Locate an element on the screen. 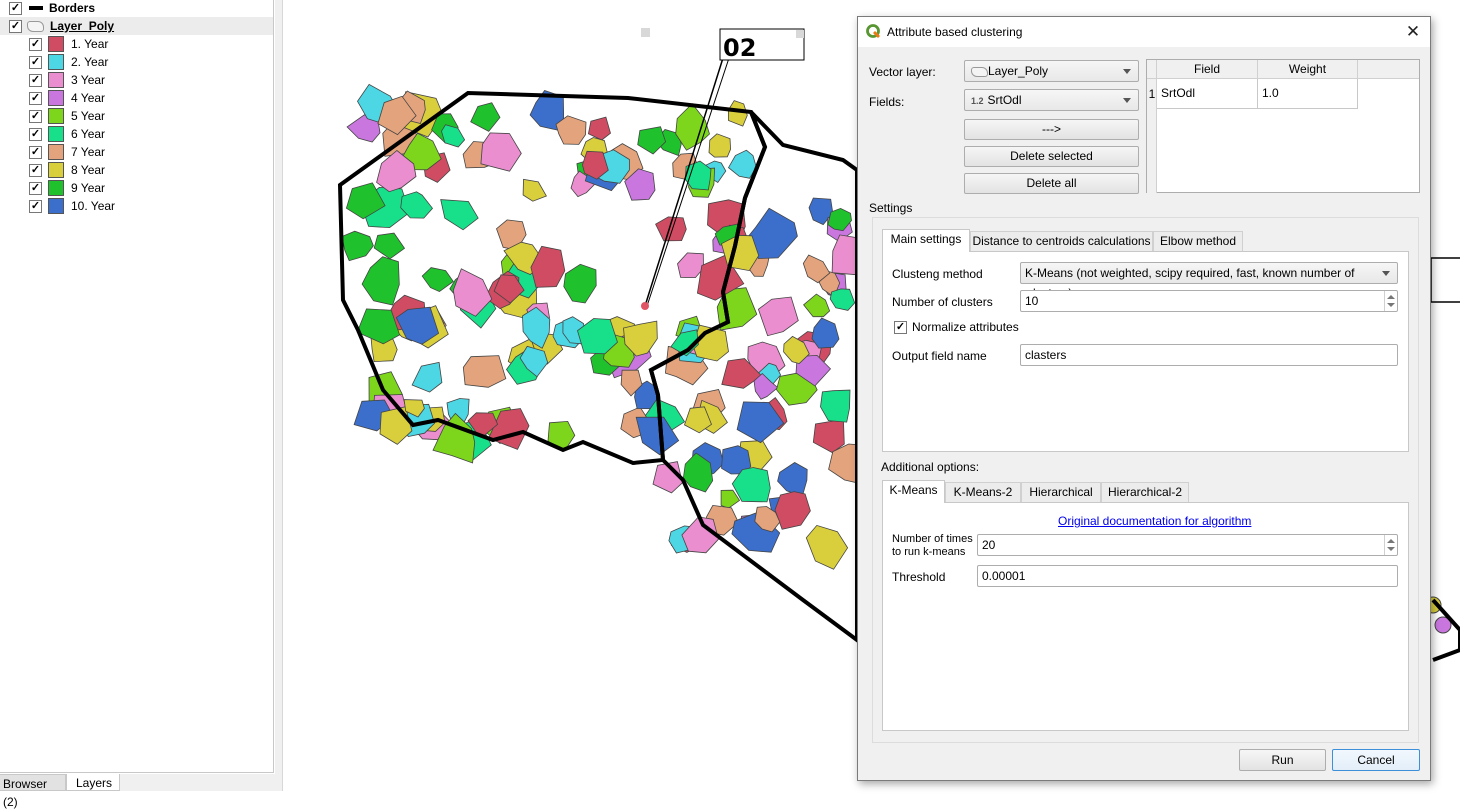 This screenshot has height=811, width=1460. category-label: 6 Year is located at coordinates (88, 134).